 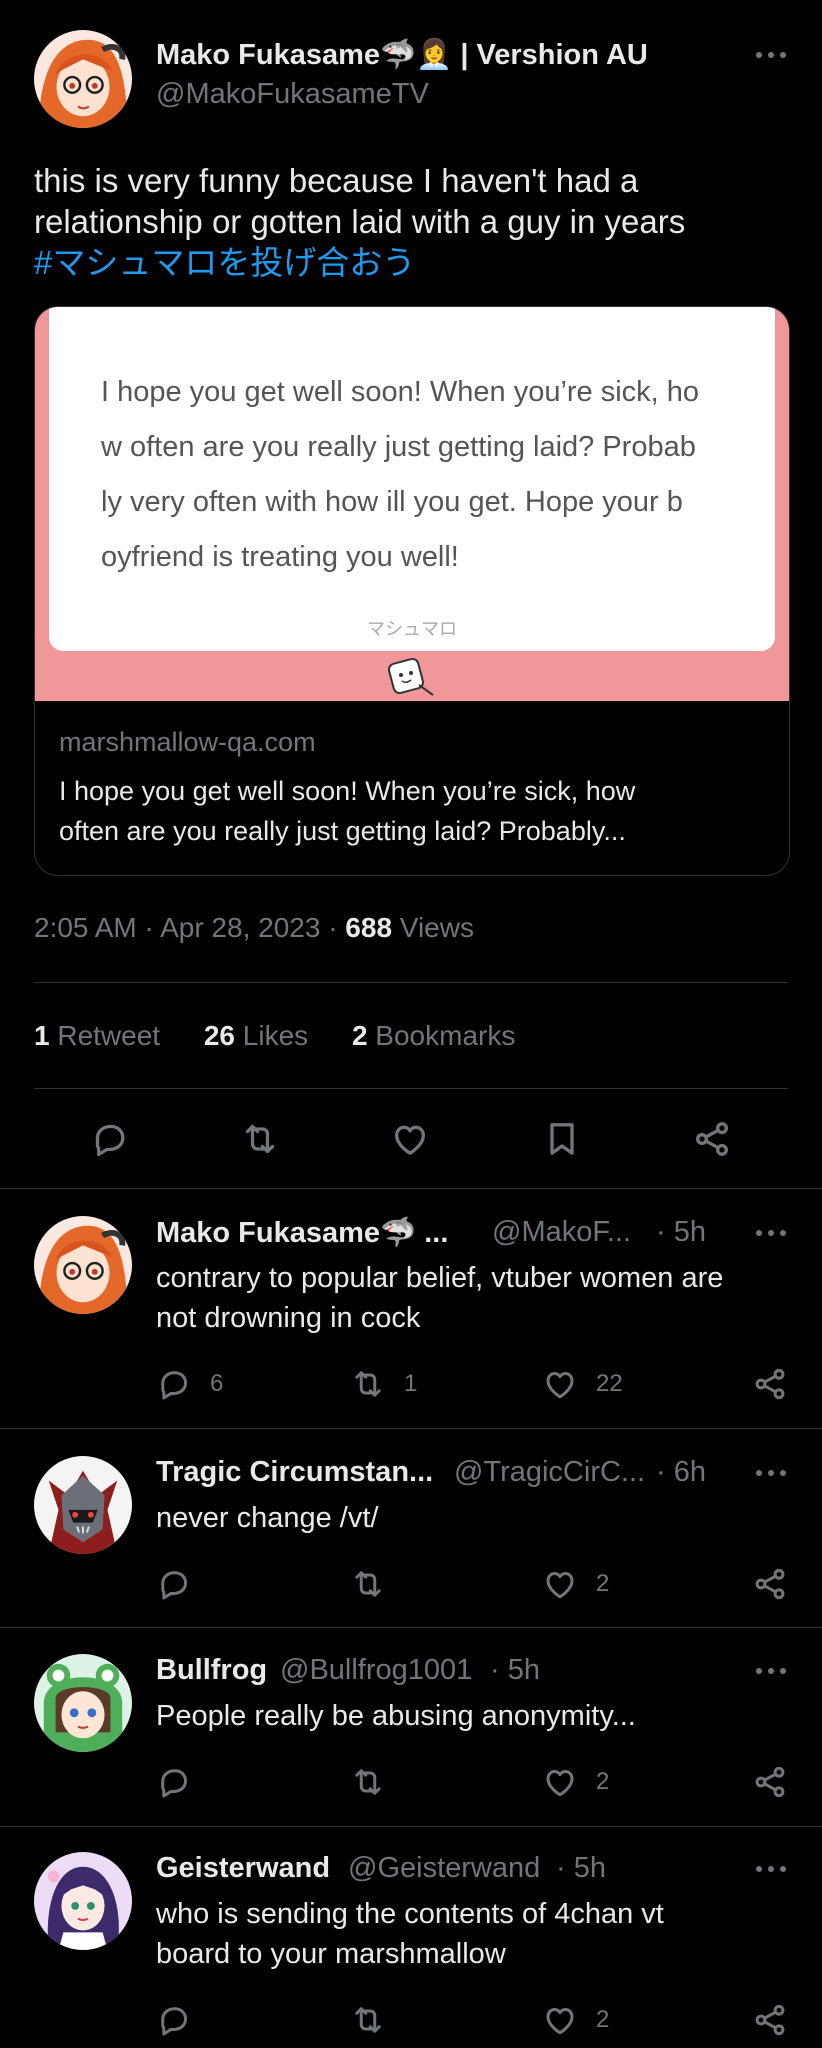 I want to click on hashtag-link: #マシュマロを投げ合おう, so click(x=414, y=262).